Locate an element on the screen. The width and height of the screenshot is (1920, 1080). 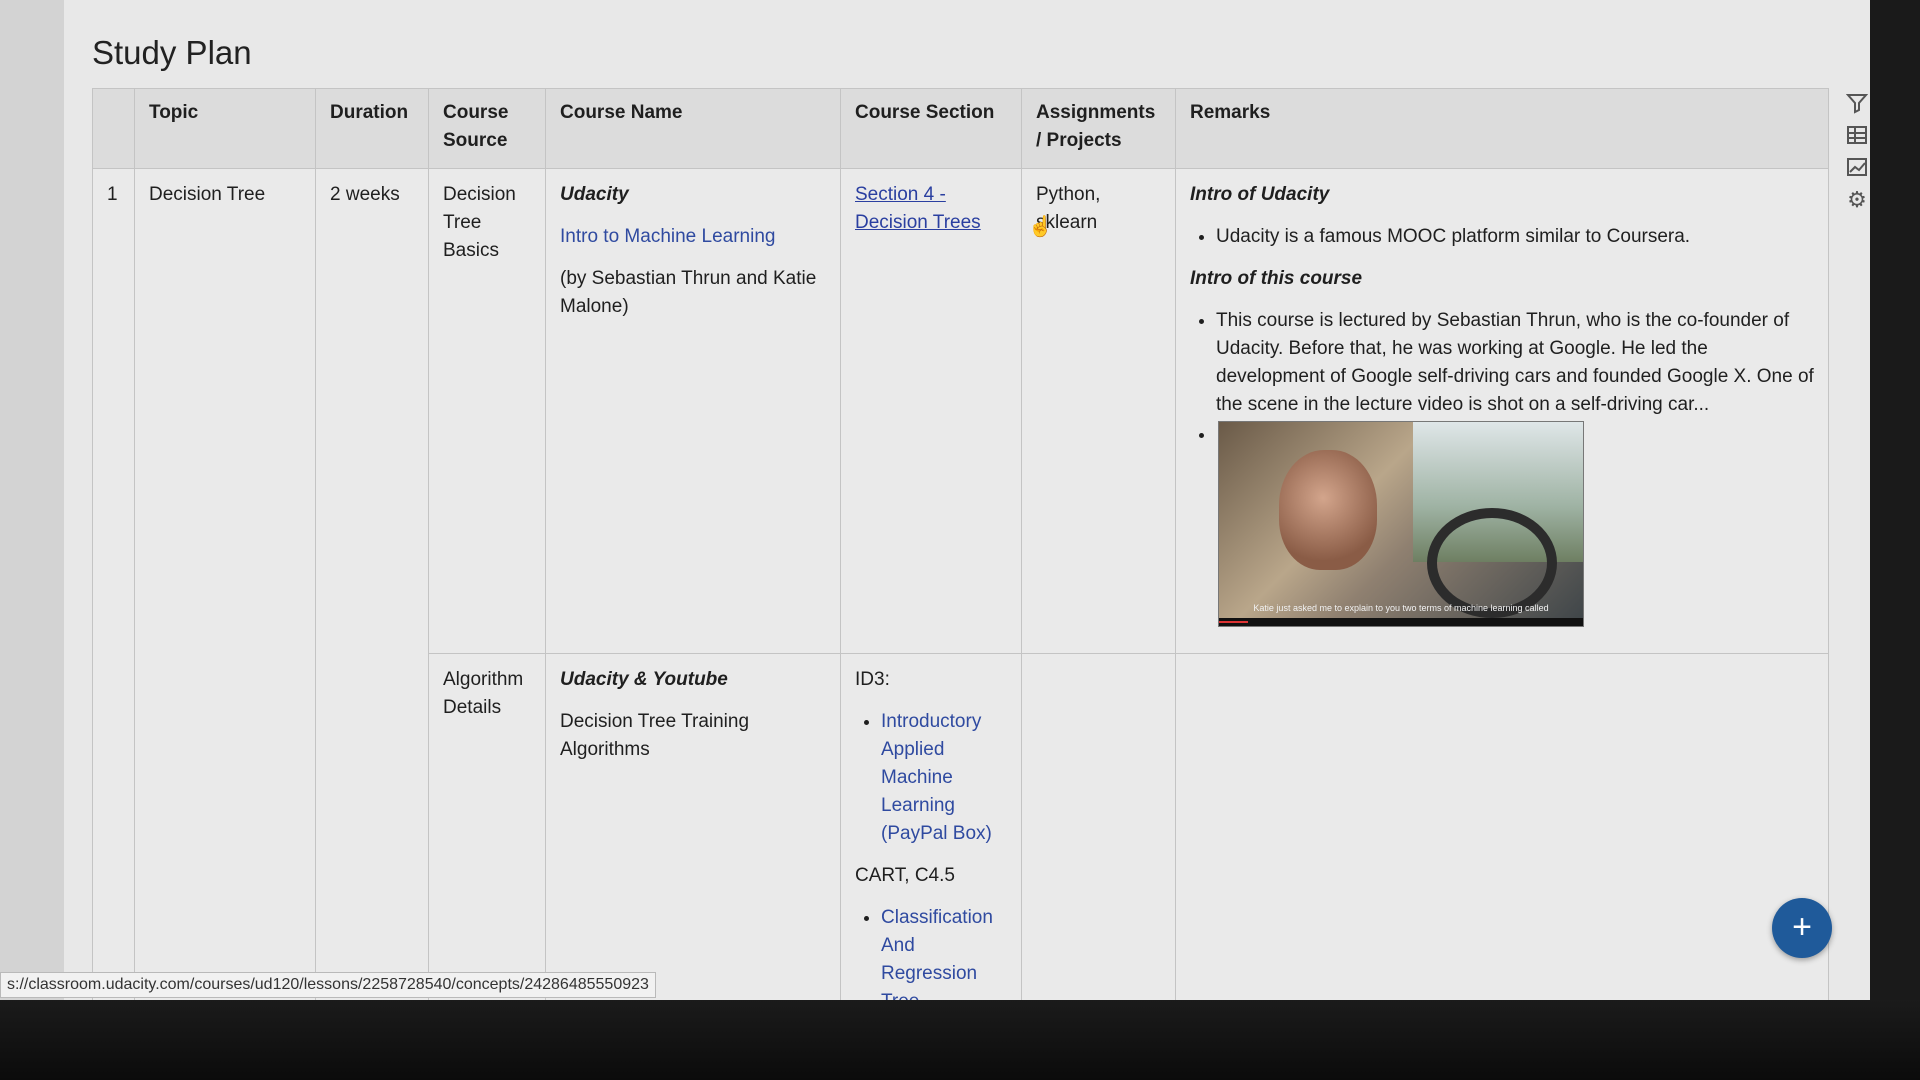
course-provider: Udacity & Youtube is located at coordinates (644, 679).